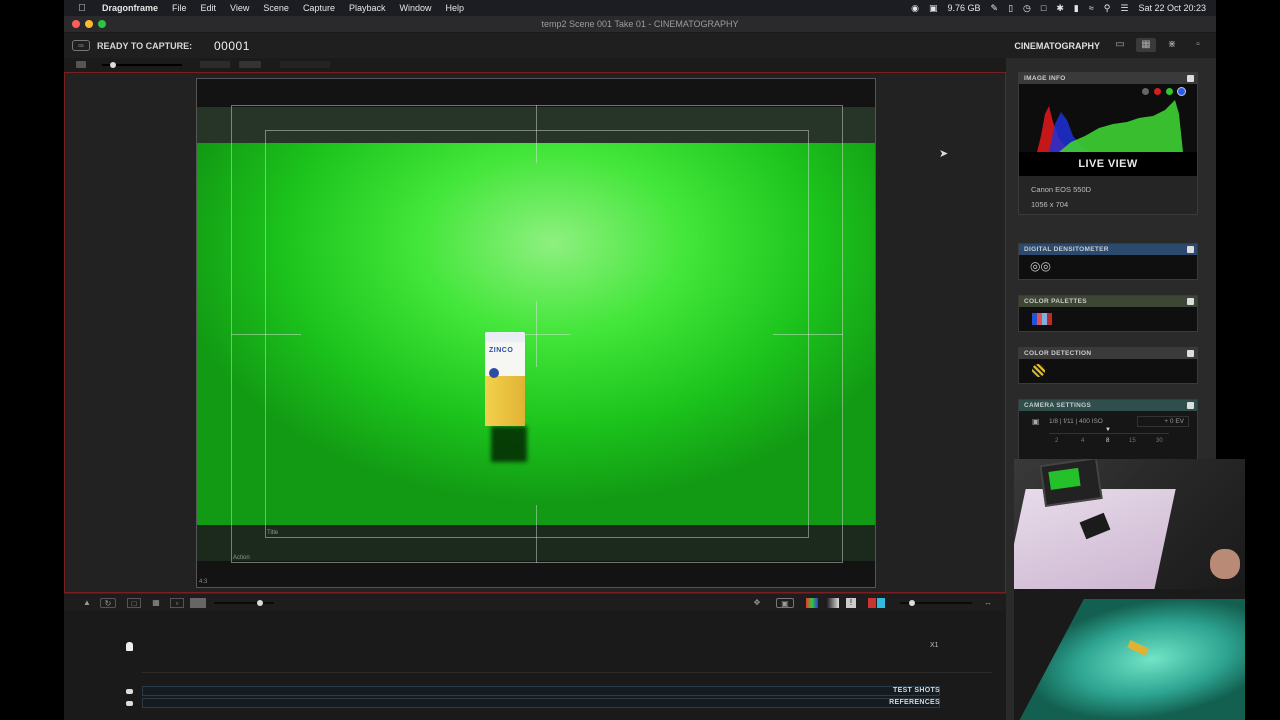 This screenshot has height=720, width=1280. I want to click on overlay-icon, so click(81, 64).